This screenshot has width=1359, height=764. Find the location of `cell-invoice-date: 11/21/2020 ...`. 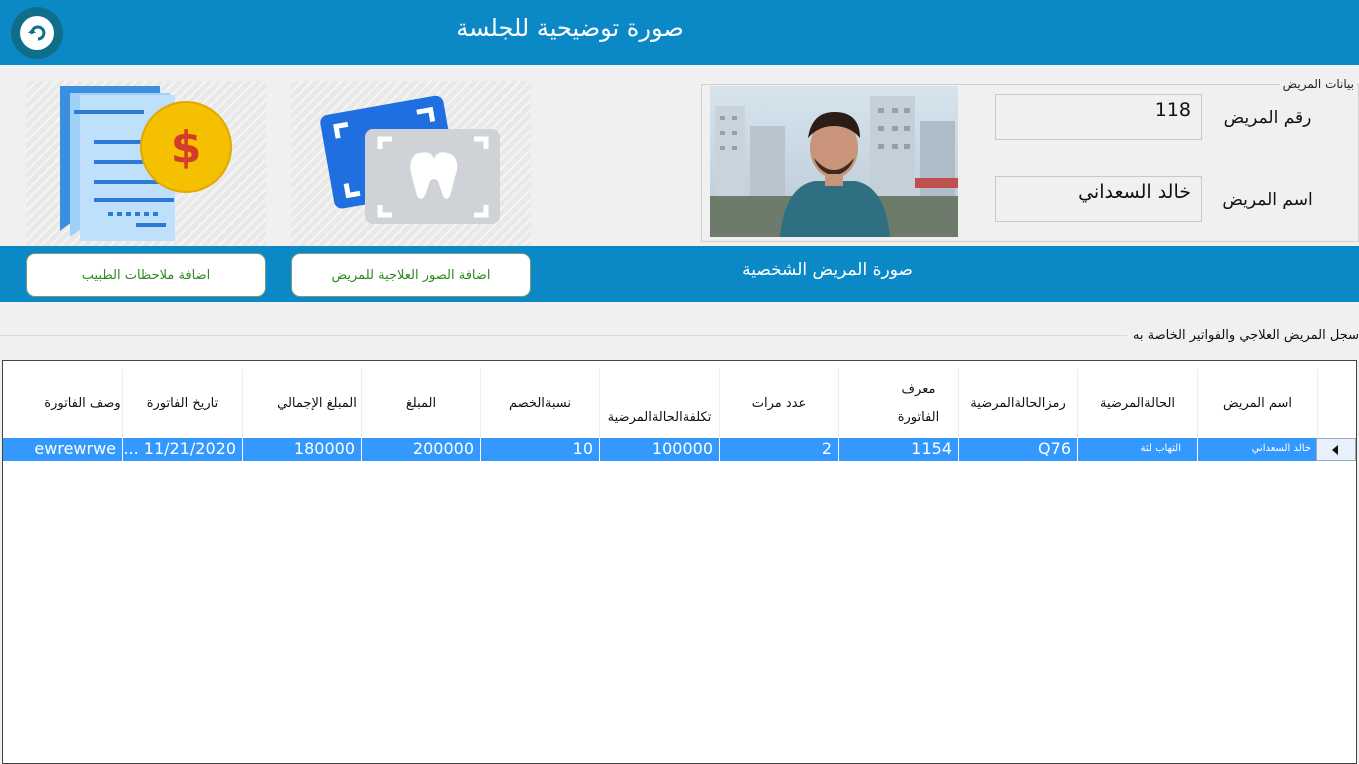

cell-invoice-date: 11/21/2020 ... is located at coordinates (183, 449).